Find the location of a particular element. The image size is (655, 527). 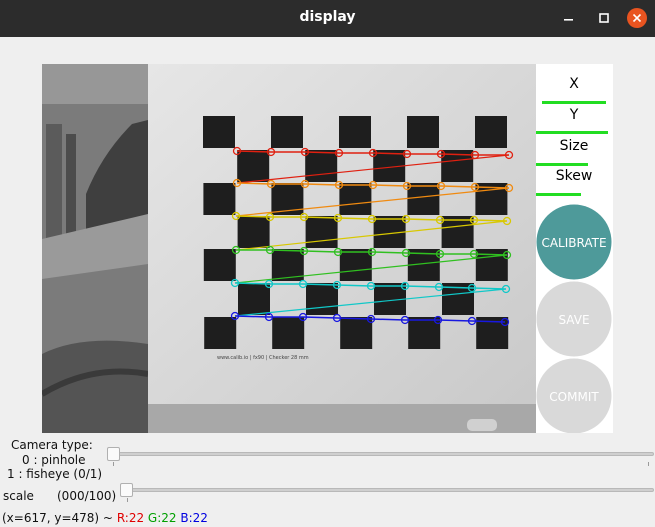

commit-button: COMMIT is located at coordinates (574, 396).